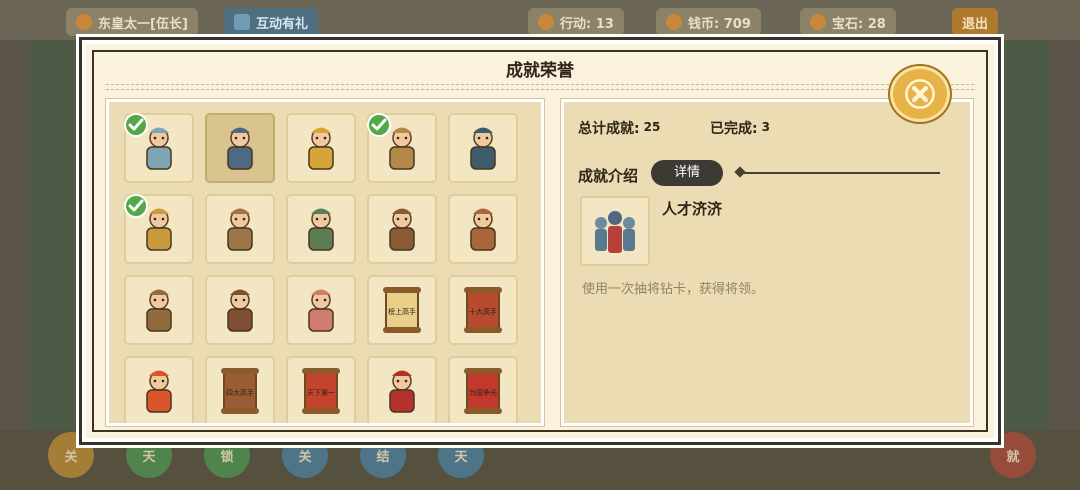 The width and height of the screenshot is (1080, 490). I want to click on action-counter: 行动: 13, so click(576, 22).